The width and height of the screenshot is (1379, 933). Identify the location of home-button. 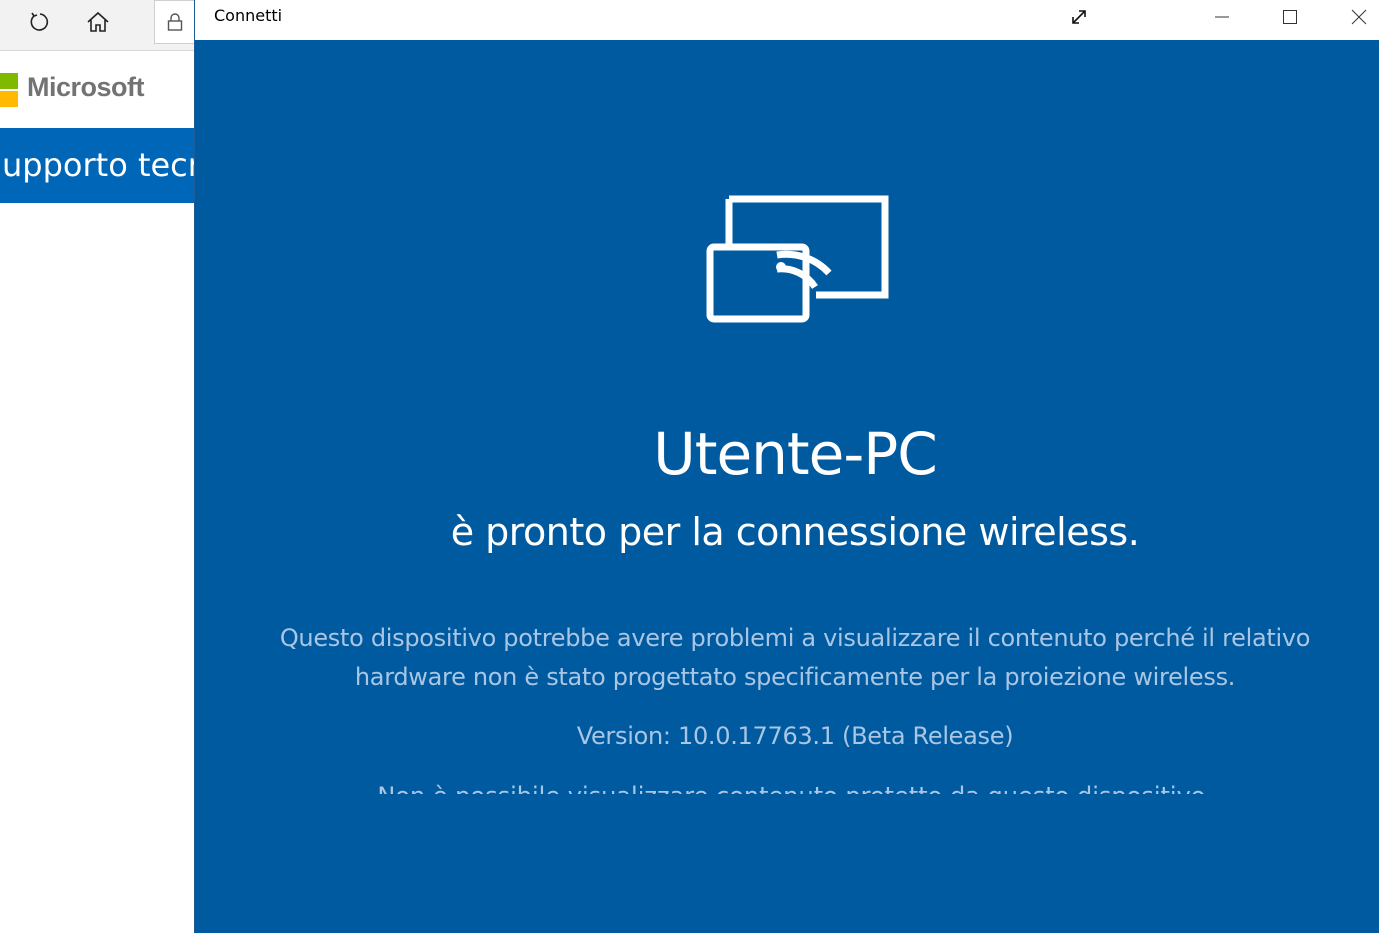
(98, 22).